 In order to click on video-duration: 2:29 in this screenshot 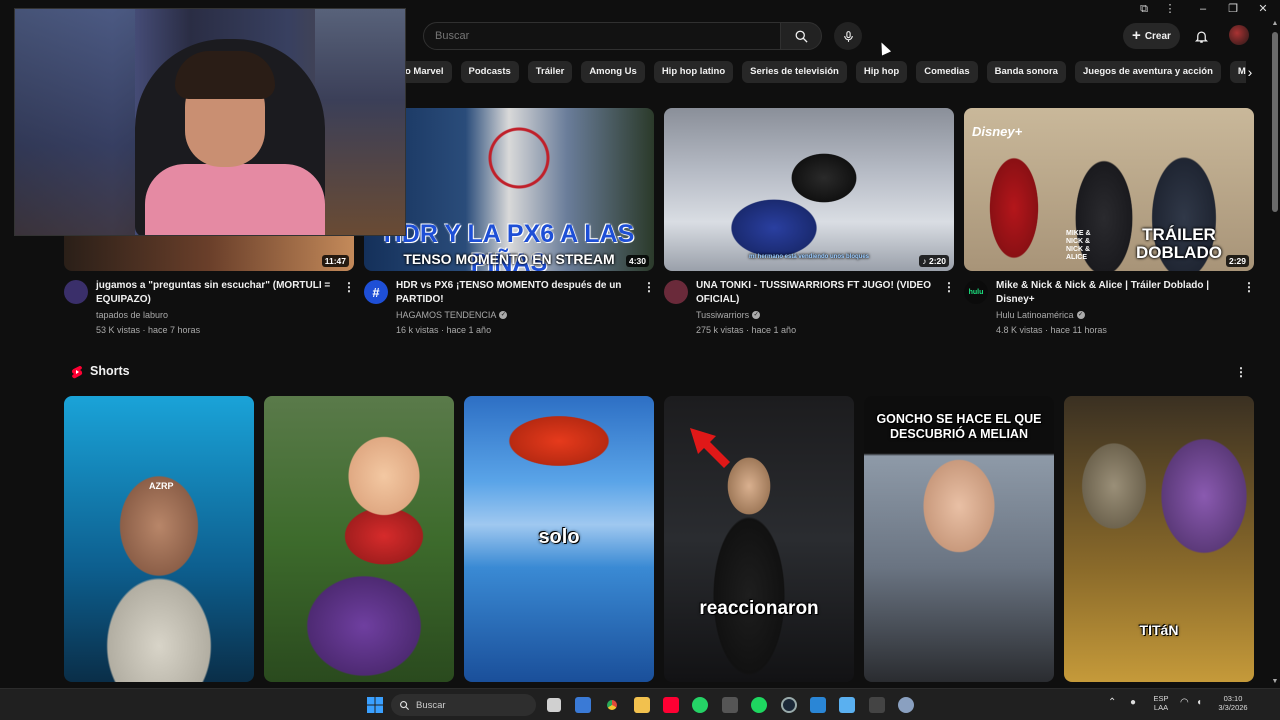, I will do `click(1237, 261)`.